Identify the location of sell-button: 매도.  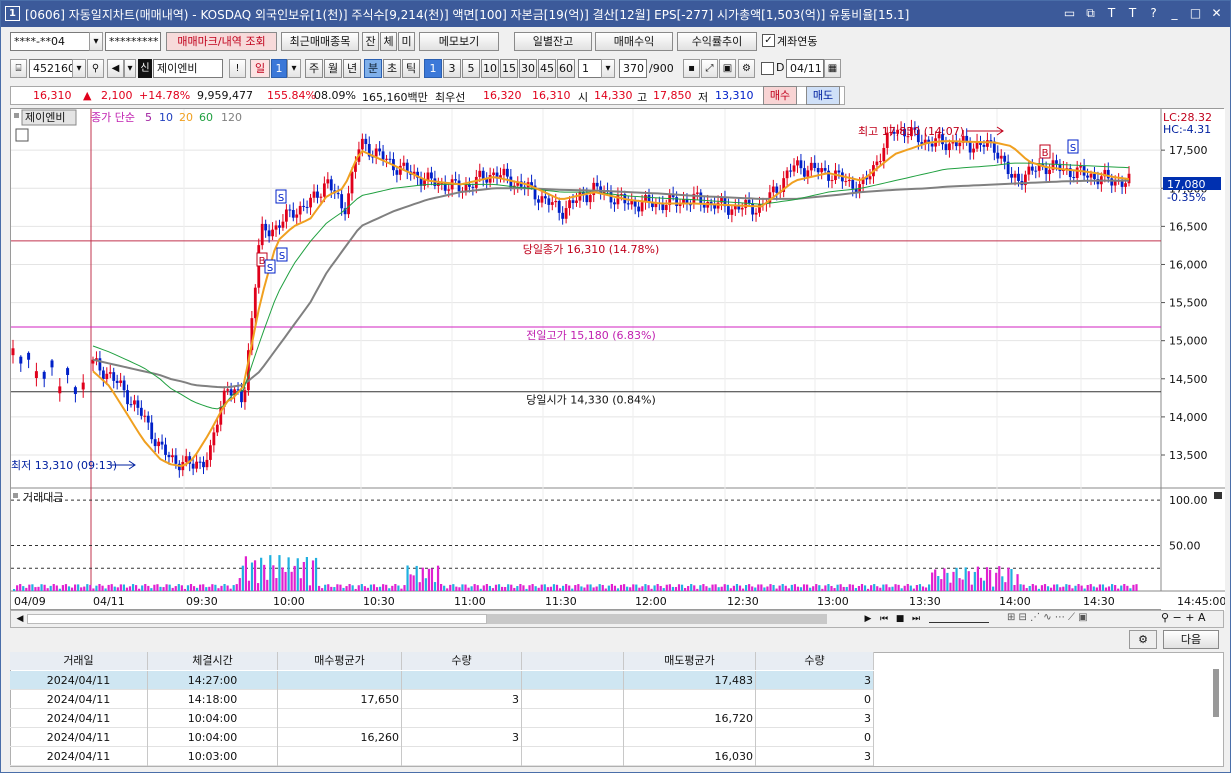
(823, 95).